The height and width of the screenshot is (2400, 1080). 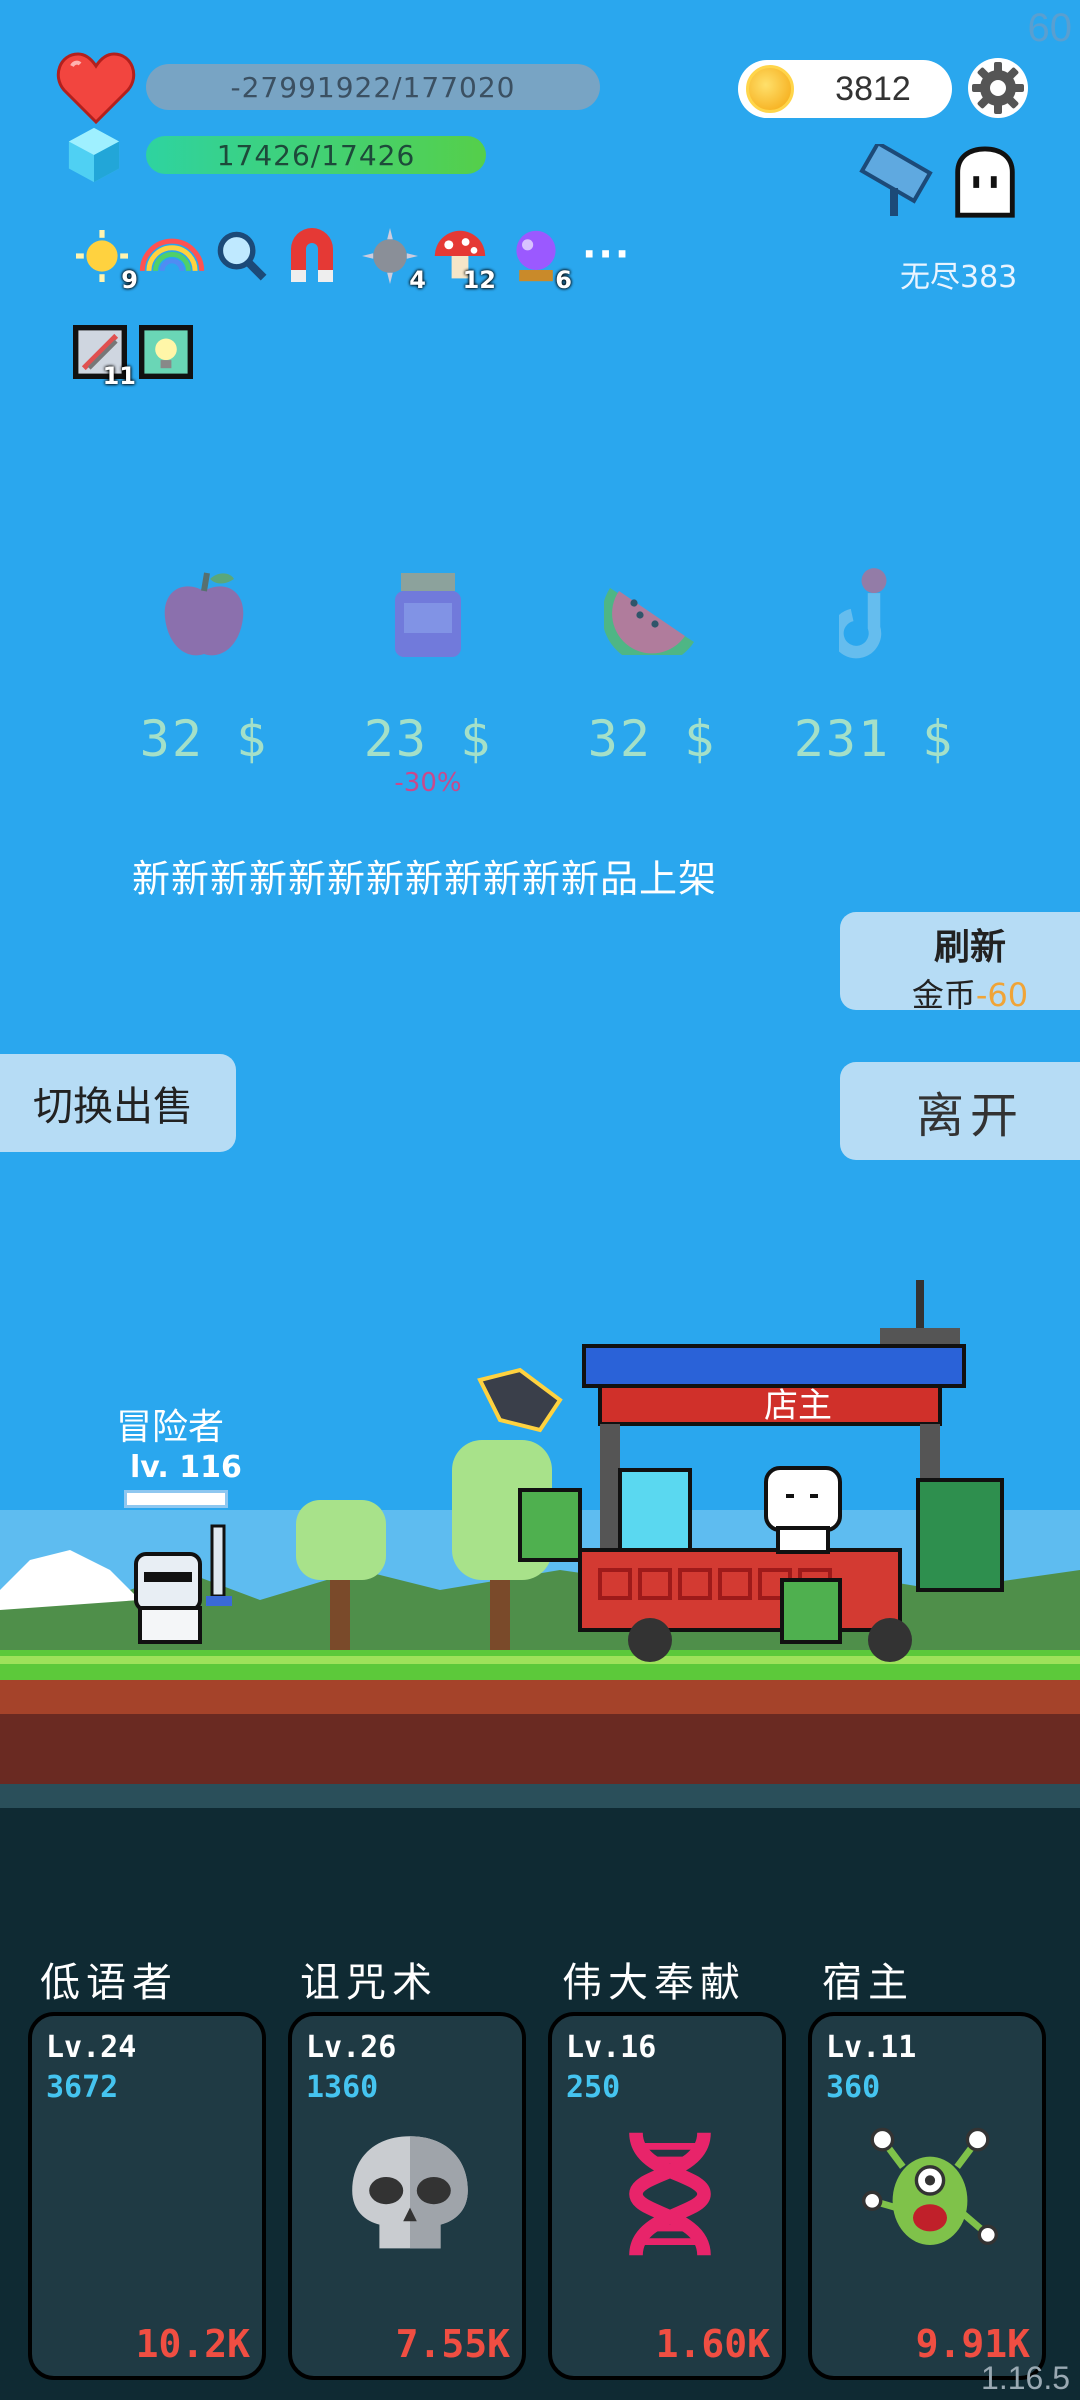 I want to click on refresh-button: 刷新 金币-60, so click(x=960, y=963).